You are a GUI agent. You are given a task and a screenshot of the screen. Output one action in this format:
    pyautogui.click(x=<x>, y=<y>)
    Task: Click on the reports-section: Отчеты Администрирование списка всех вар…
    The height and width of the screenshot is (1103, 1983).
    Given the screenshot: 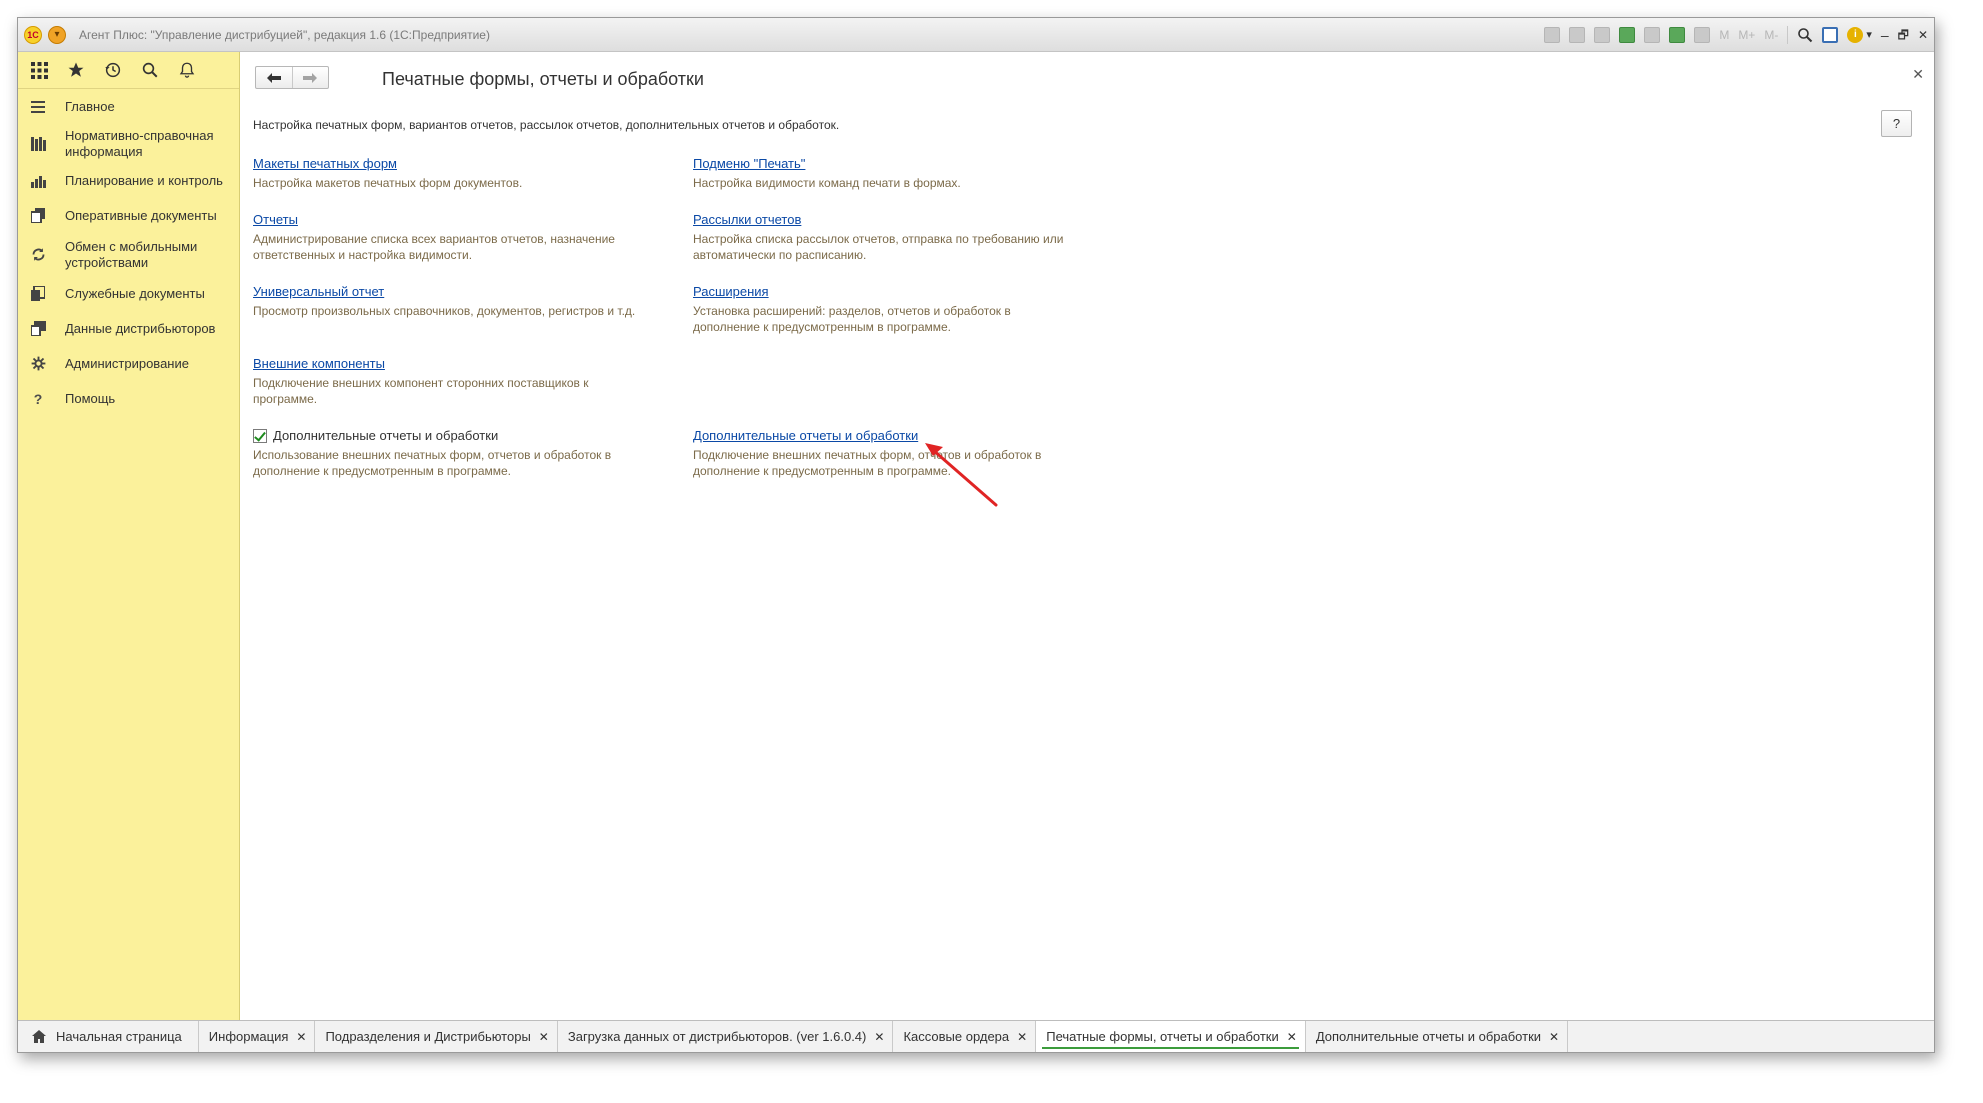 What is the action you would take?
    pyautogui.click(x=458, y=237)
    